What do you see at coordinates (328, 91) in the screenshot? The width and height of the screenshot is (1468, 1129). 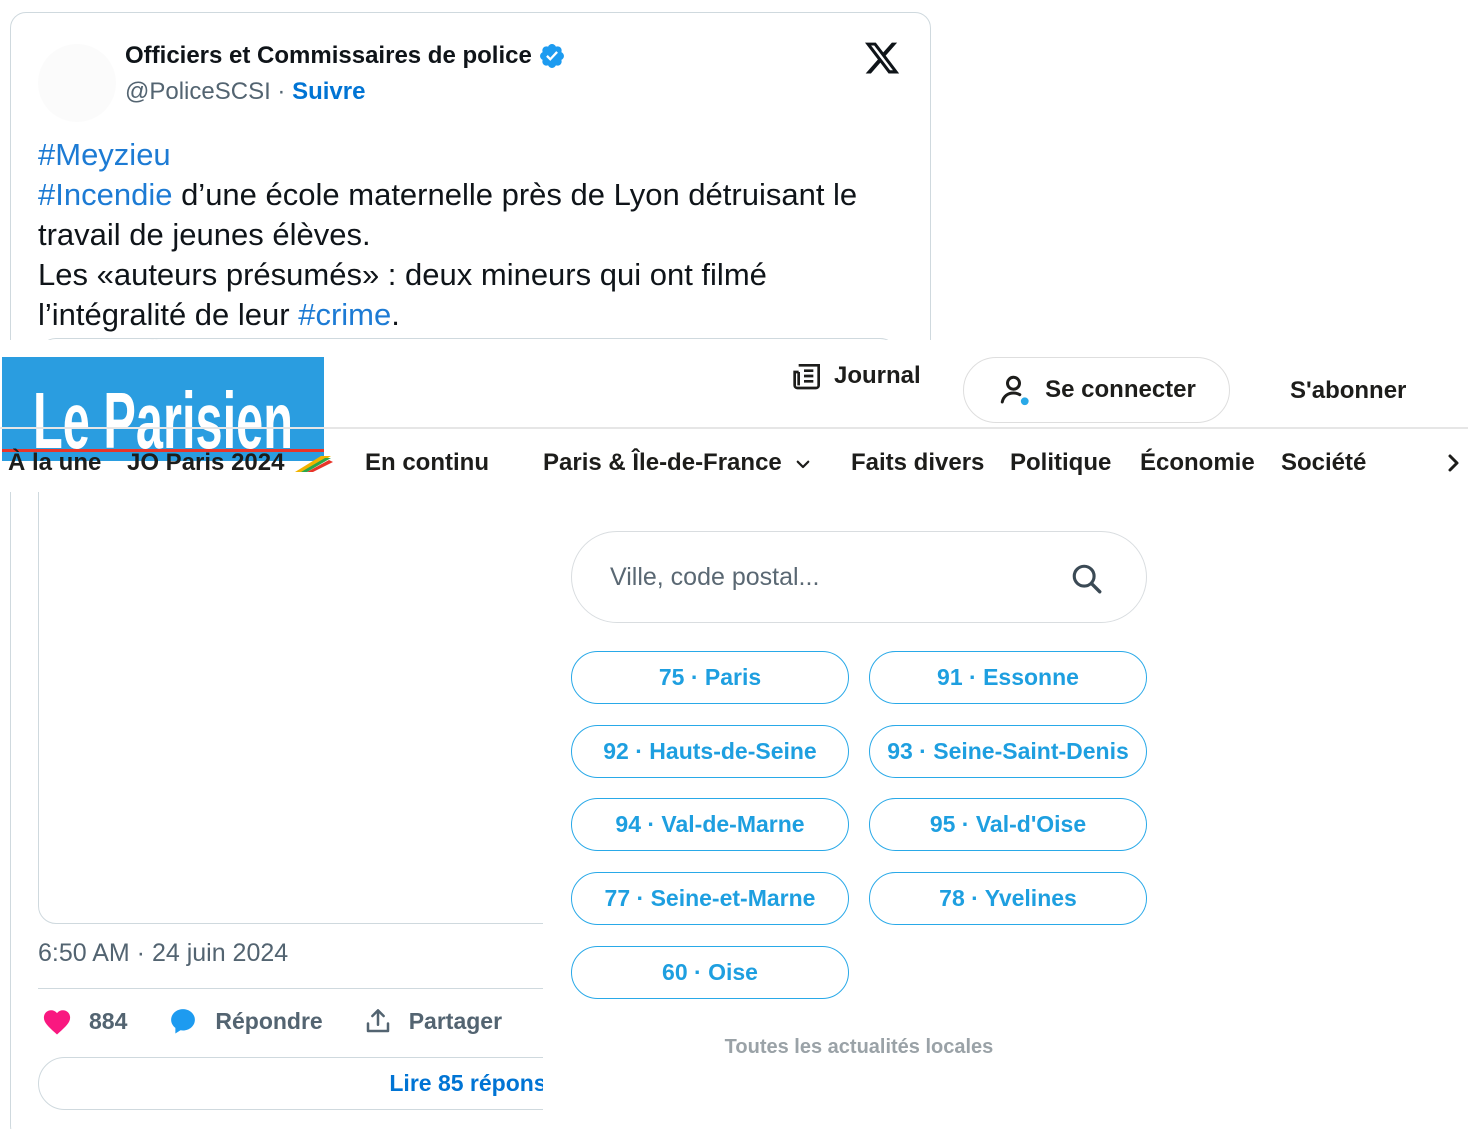 I see `follow-link: Suivre` at bounding box center [328, 91].